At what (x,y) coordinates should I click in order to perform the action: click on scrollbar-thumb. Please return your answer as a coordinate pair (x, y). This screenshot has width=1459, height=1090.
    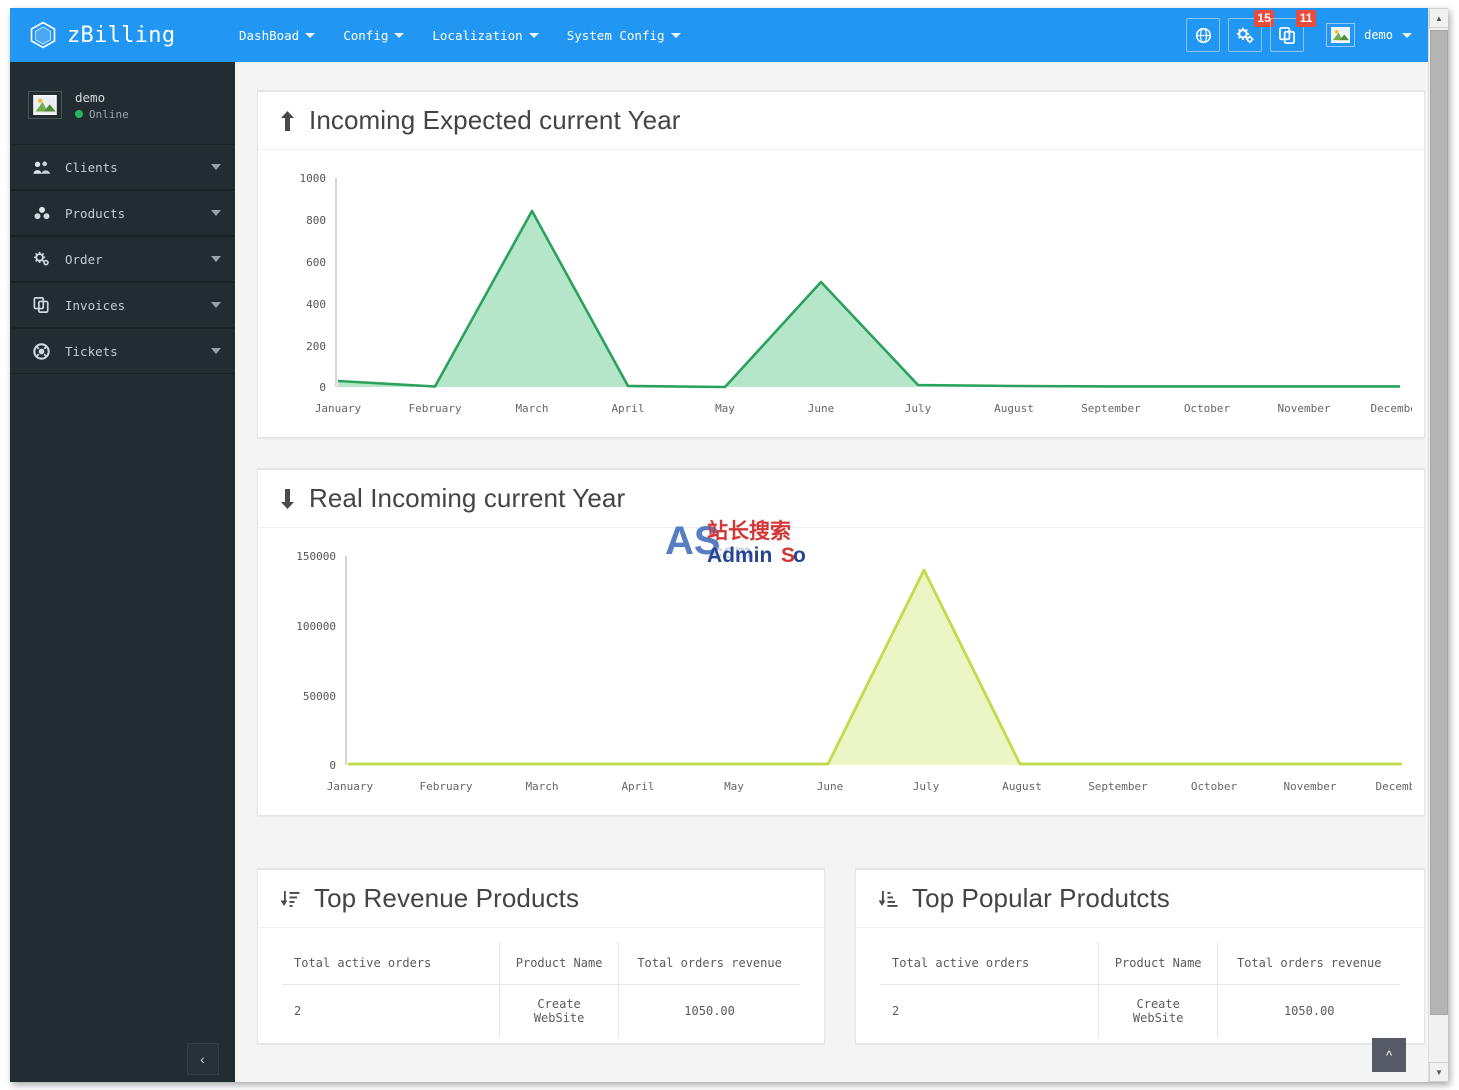
    Looking at the image, I should click on (1439, 522).